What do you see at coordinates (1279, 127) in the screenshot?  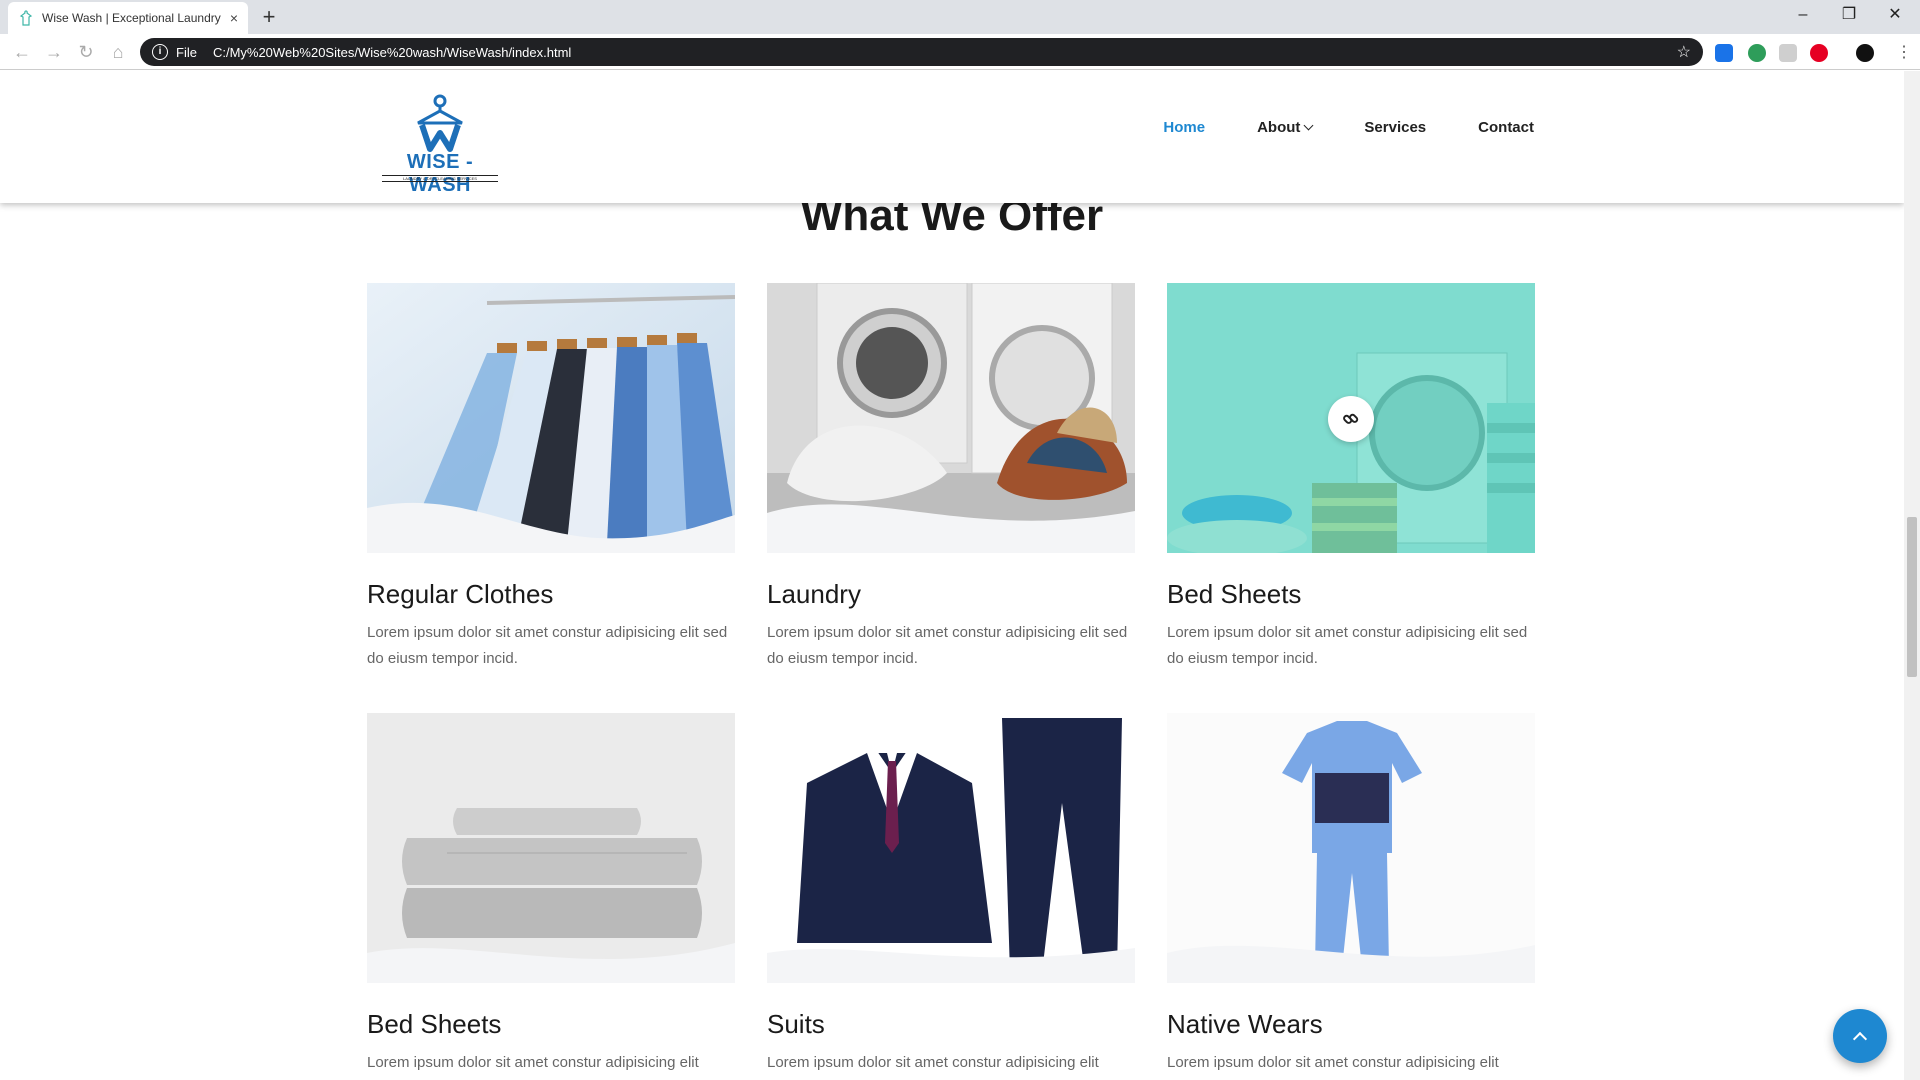 I see `nav-about-label: About` at bounding box center [1279, 127].